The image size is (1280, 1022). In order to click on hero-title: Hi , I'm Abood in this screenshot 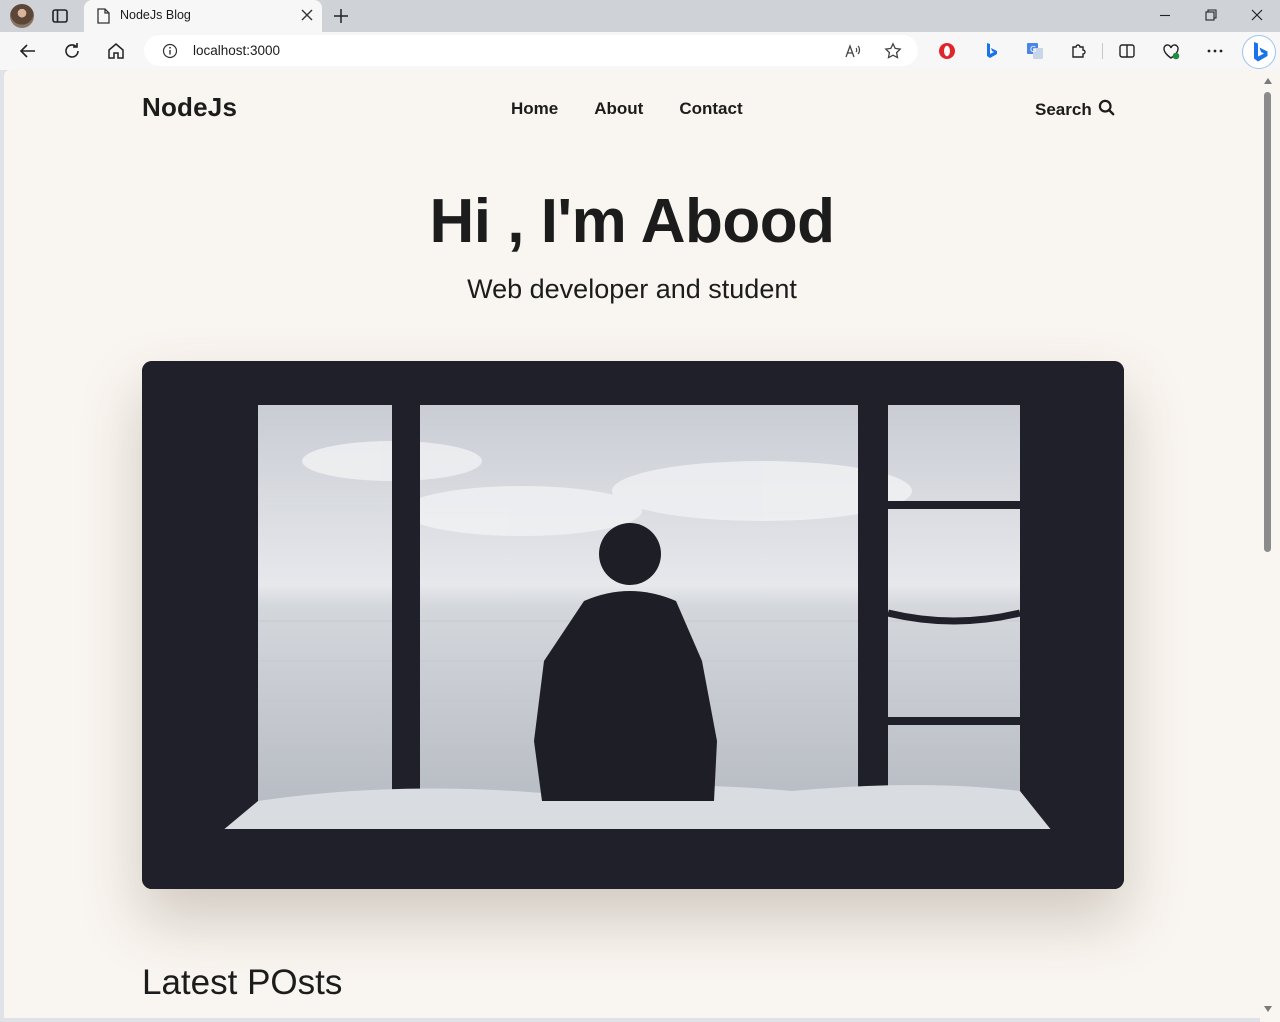, I will do `click(632, 221)`.